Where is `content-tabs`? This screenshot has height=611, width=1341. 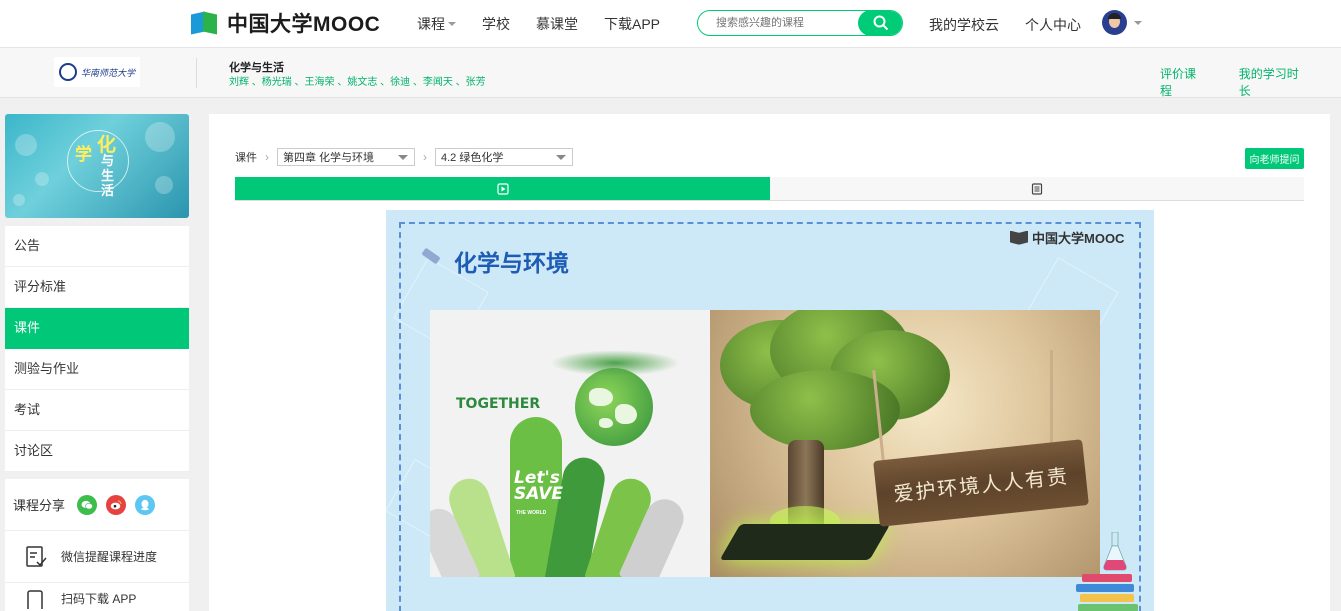
content-tabs is located at coordinates (769, 189).